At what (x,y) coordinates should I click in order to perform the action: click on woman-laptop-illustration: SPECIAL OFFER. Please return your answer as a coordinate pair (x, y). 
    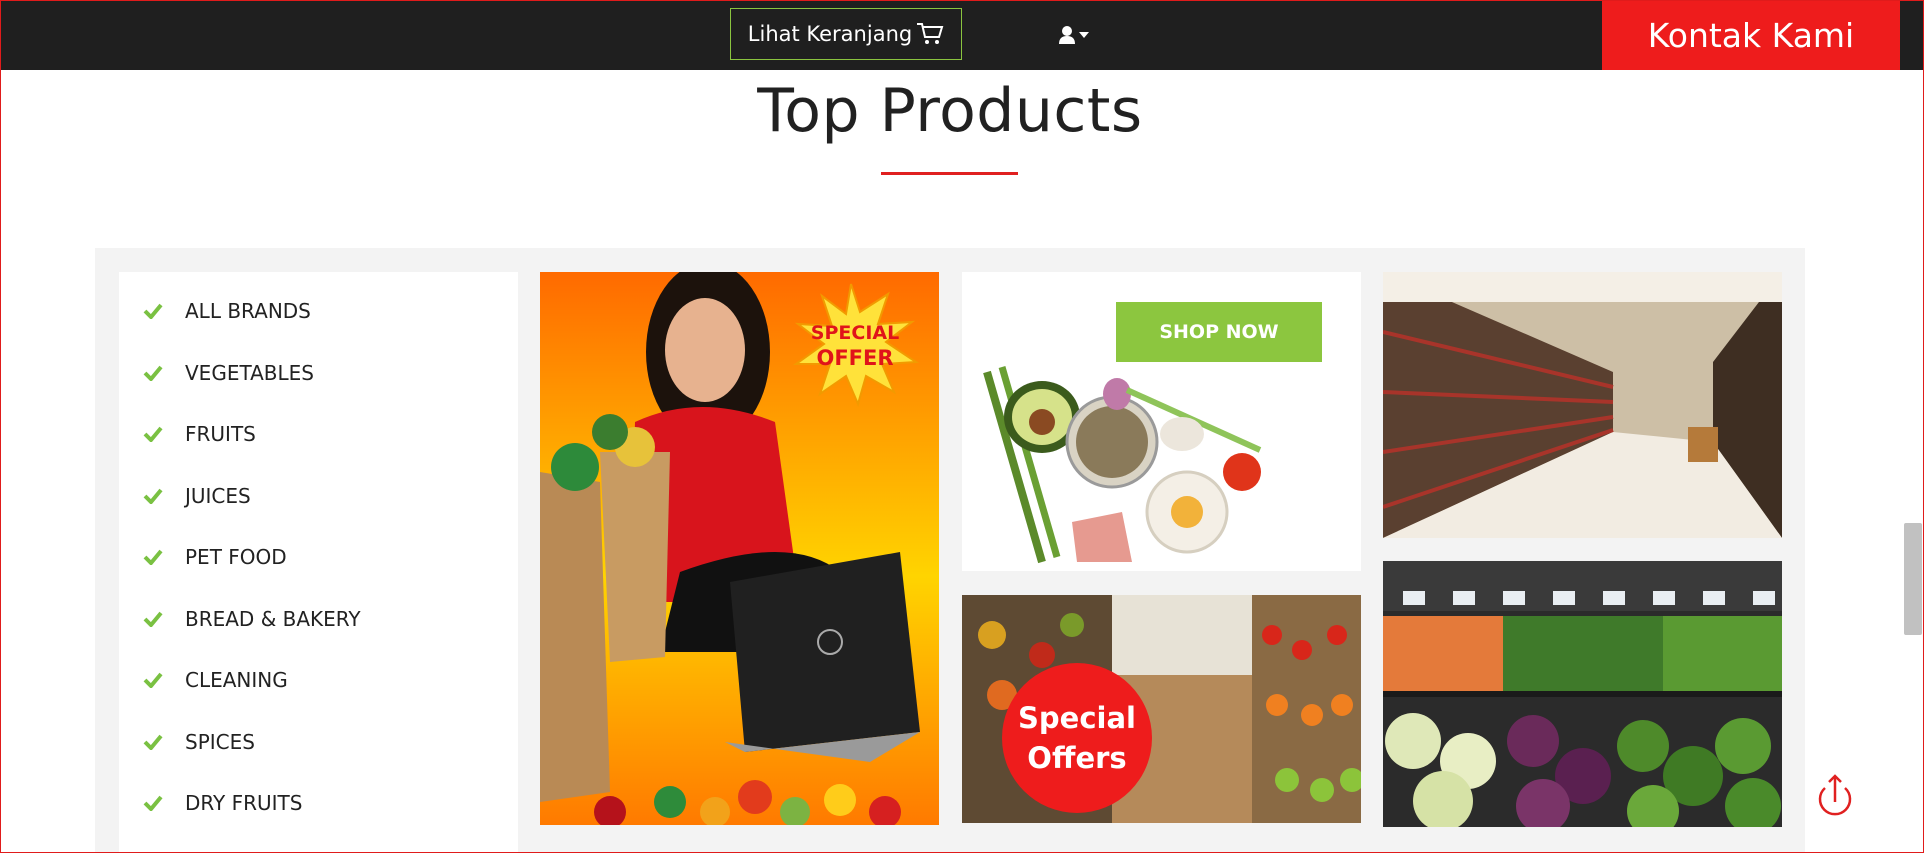
    Looking at the image, I should click on (739, 548).